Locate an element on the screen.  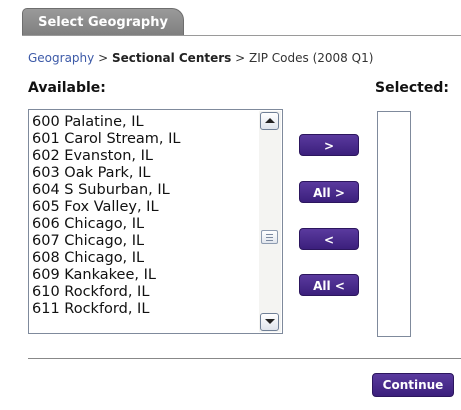
list-item: 600 Palatine, IL is located at coordinates (145, 122).